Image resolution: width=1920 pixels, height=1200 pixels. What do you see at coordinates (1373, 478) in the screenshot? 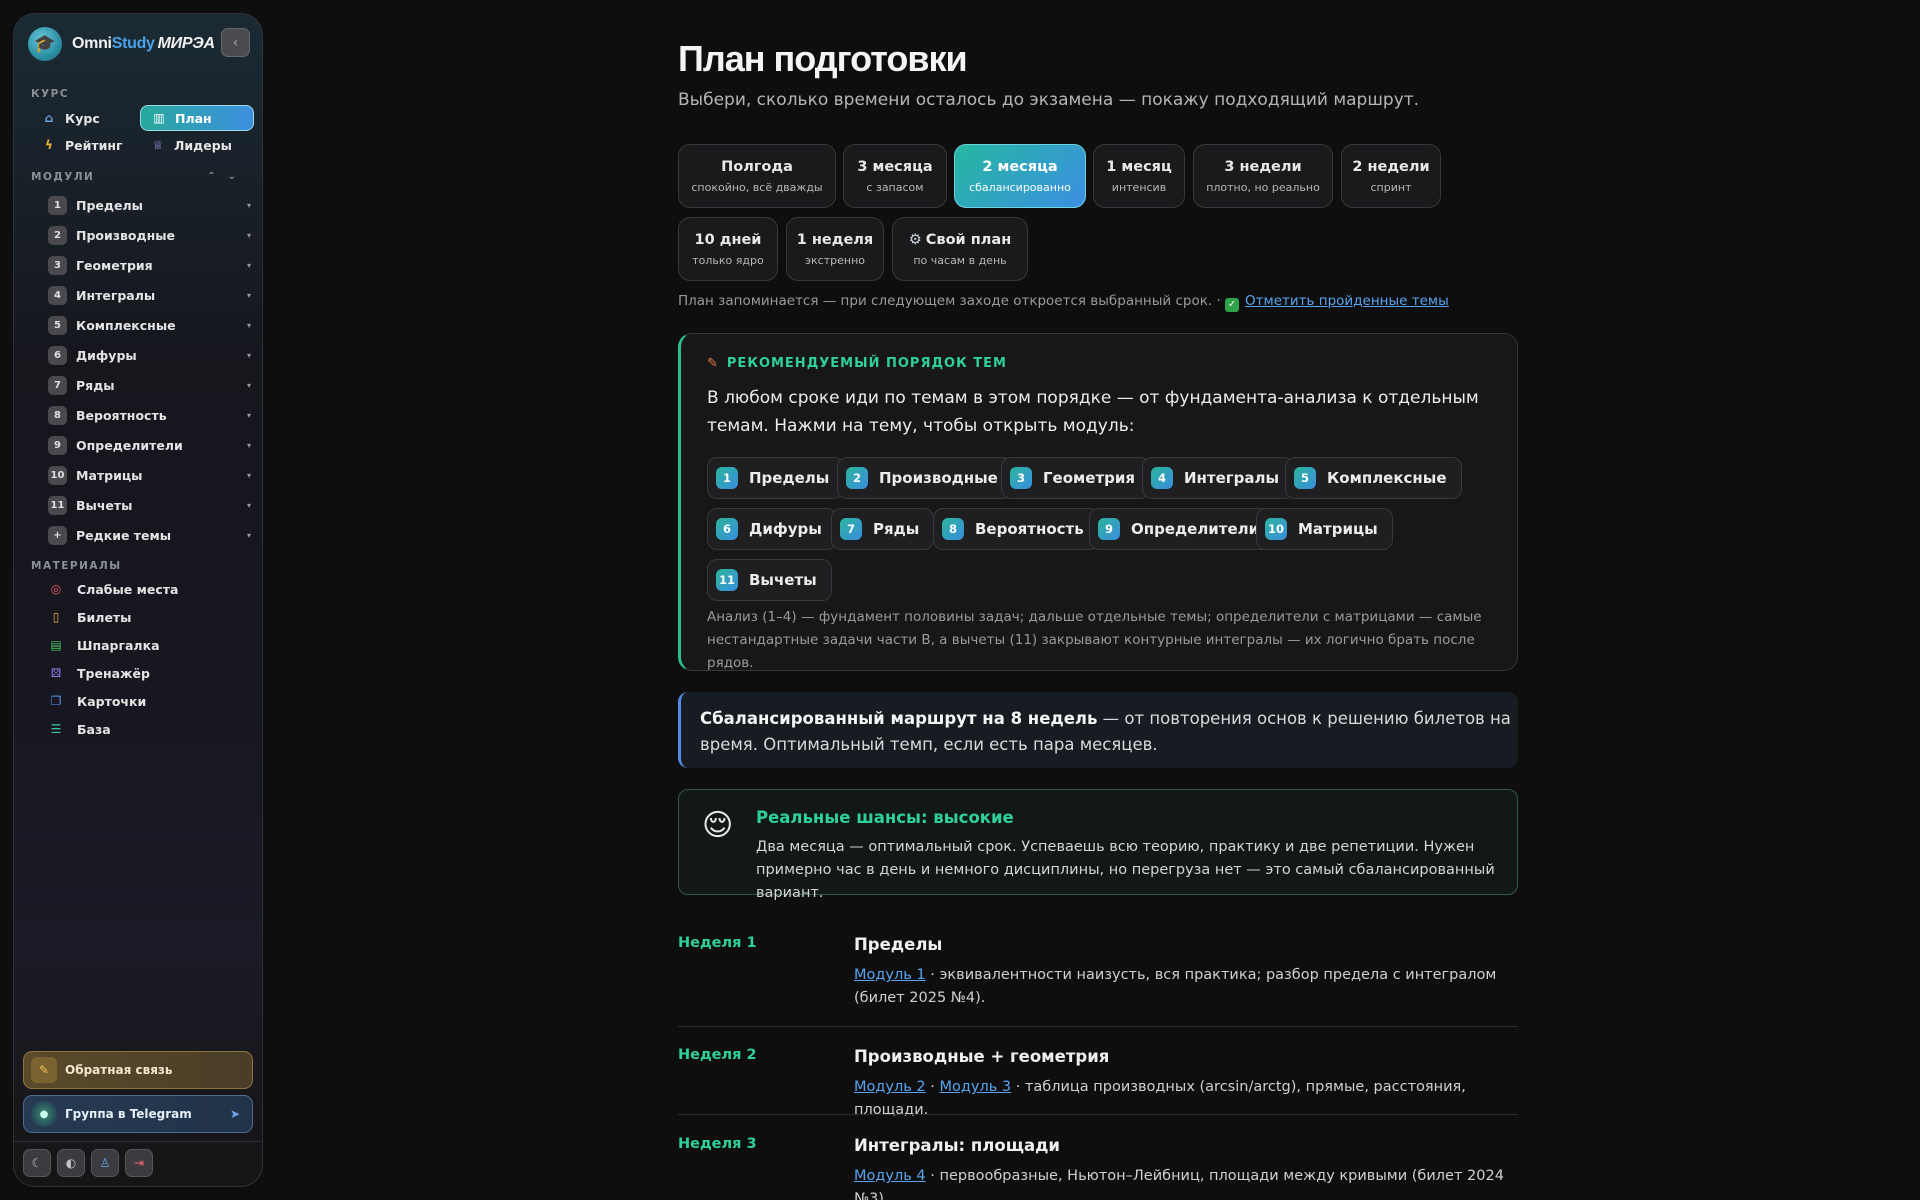
I see `topic-chip: 5 Комплексные` at bounding box center [1373, 478].